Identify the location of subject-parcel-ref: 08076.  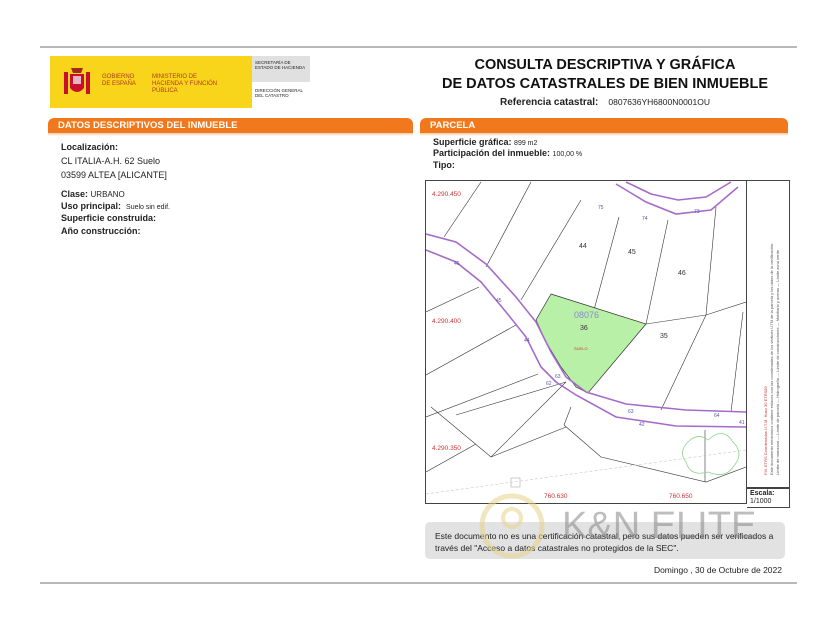
(586, 315).